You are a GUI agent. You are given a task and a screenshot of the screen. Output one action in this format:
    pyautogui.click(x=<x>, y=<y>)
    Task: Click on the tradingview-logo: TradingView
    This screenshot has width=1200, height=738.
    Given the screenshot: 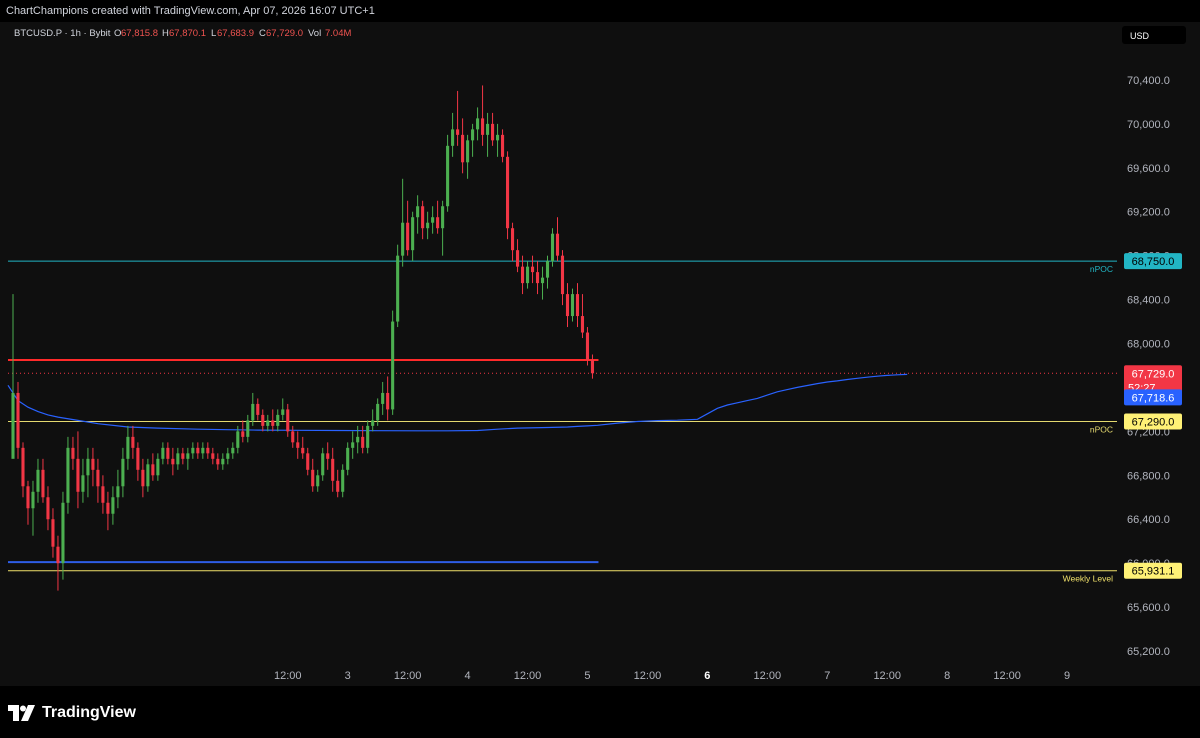 What is the action you would take?
    pyautogui.click(x=72, y=713)
    